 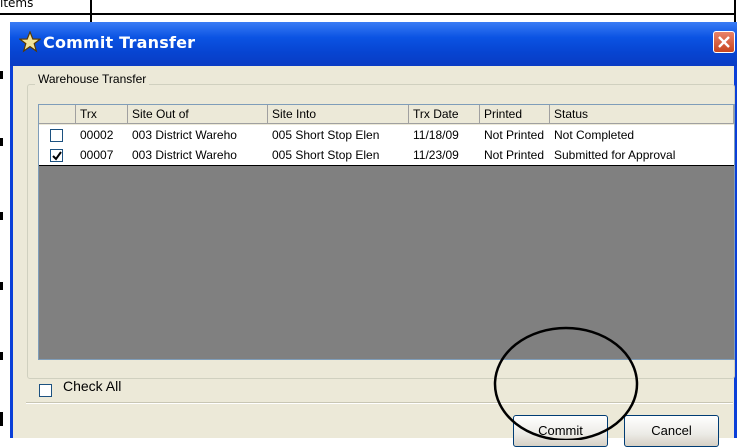 What do you see at coordinates (338, 114) in the screenshot?
I see `column-header-site-into: Site Into` at bounding box center [338, 114].